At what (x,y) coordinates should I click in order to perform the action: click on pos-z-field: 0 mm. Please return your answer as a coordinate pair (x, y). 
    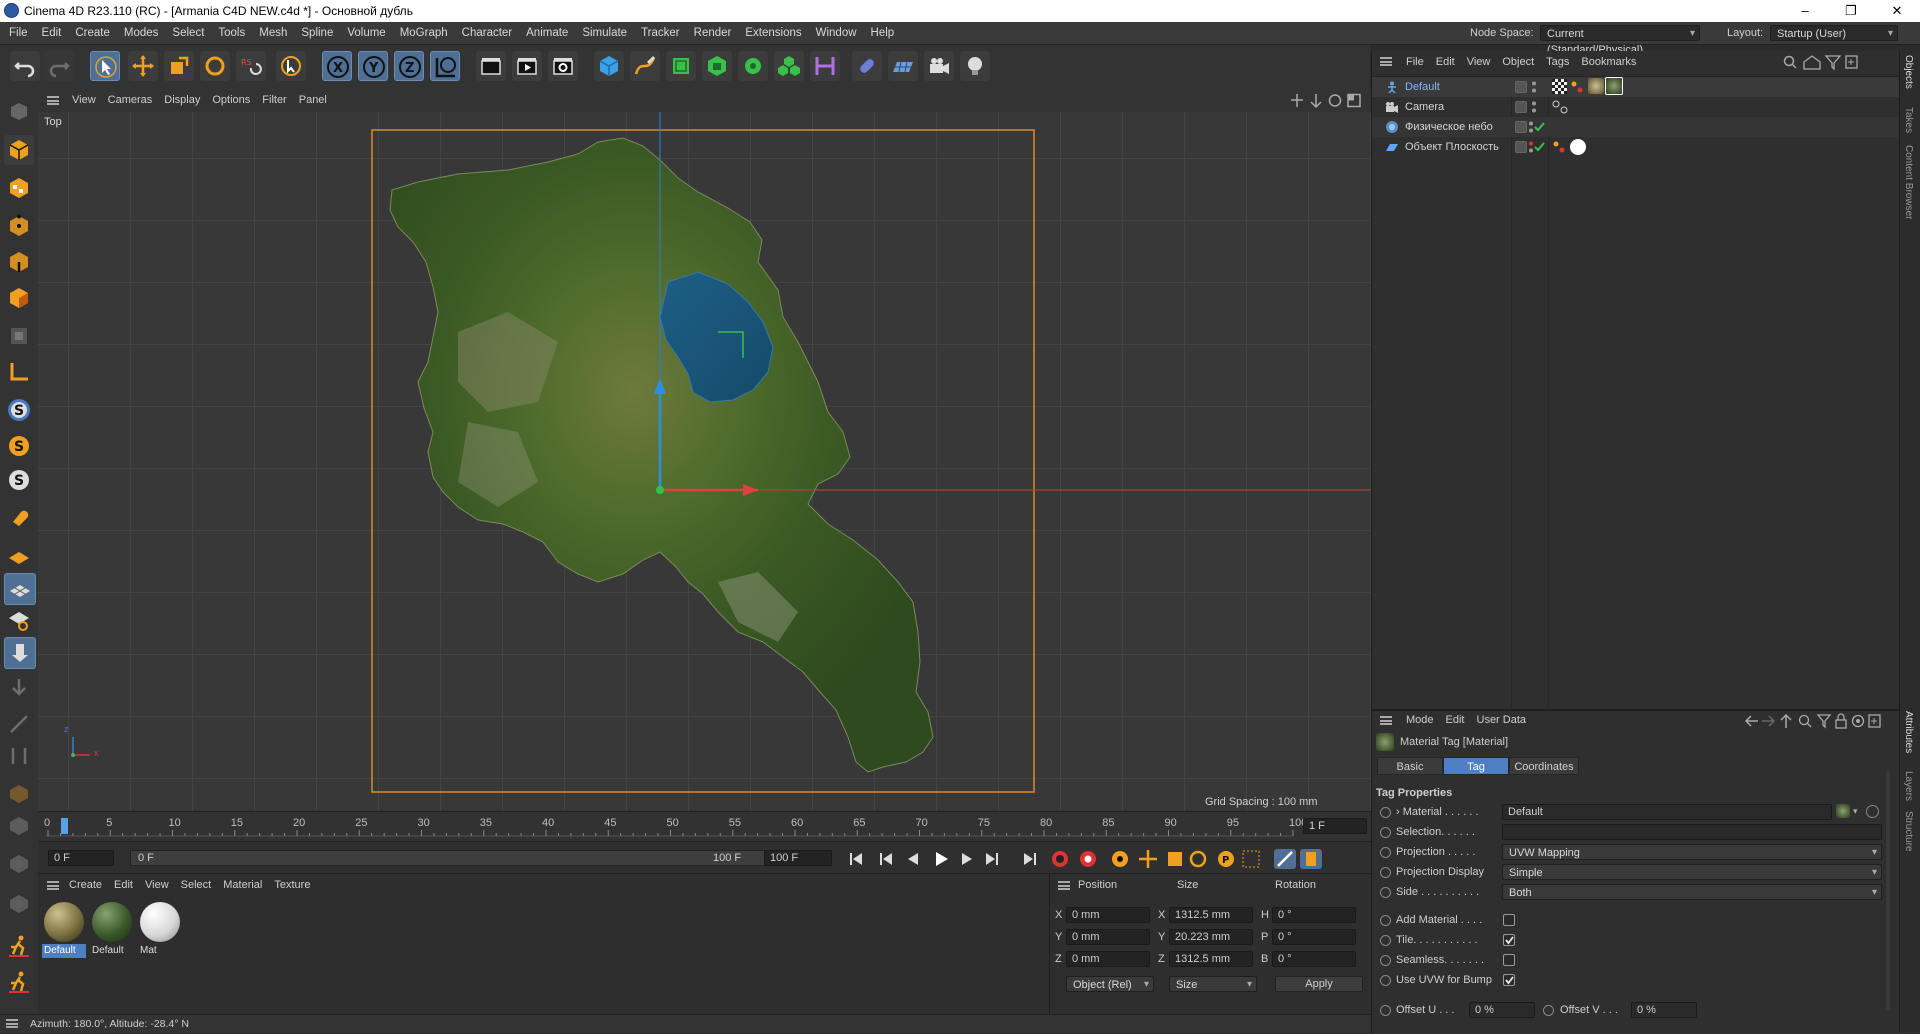
    Looking at the image, I should click on (1108, 959).